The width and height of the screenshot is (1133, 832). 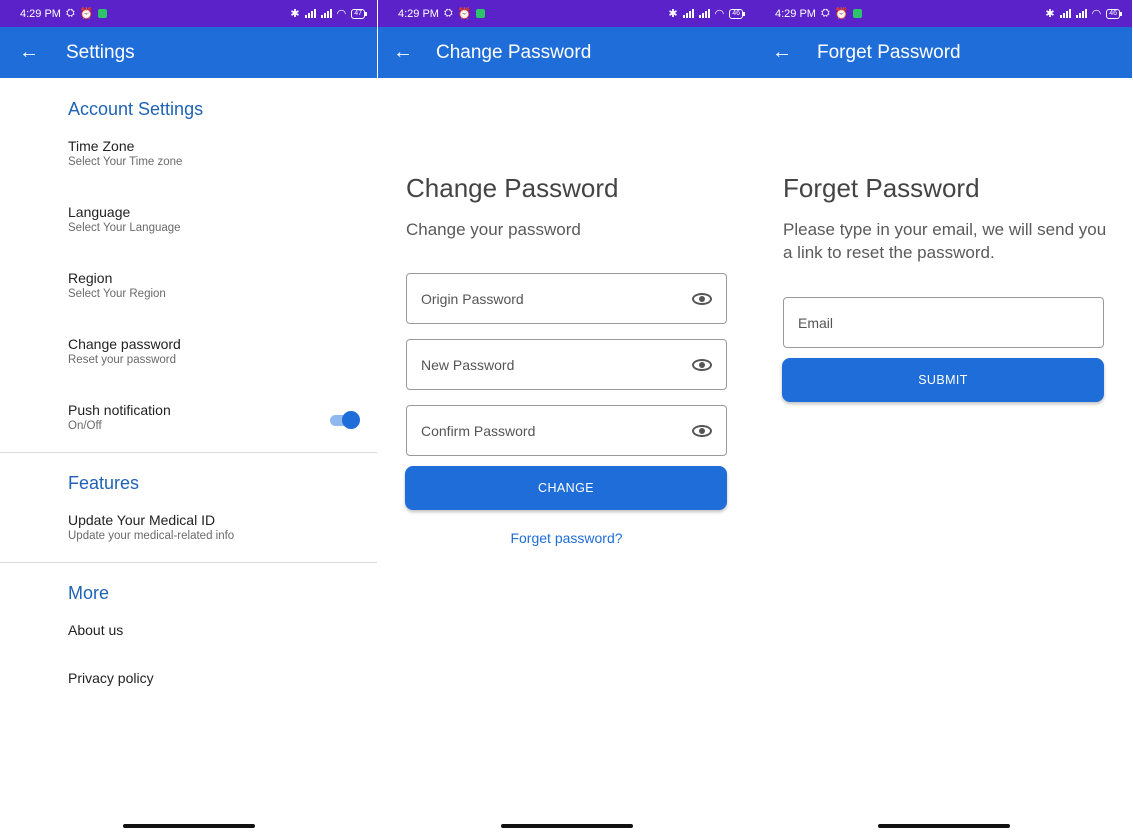 What do you see at coordinates (101, 146) in the screenshot?
I see `setting-title: Time Zone` at bounding box center [101, 146].